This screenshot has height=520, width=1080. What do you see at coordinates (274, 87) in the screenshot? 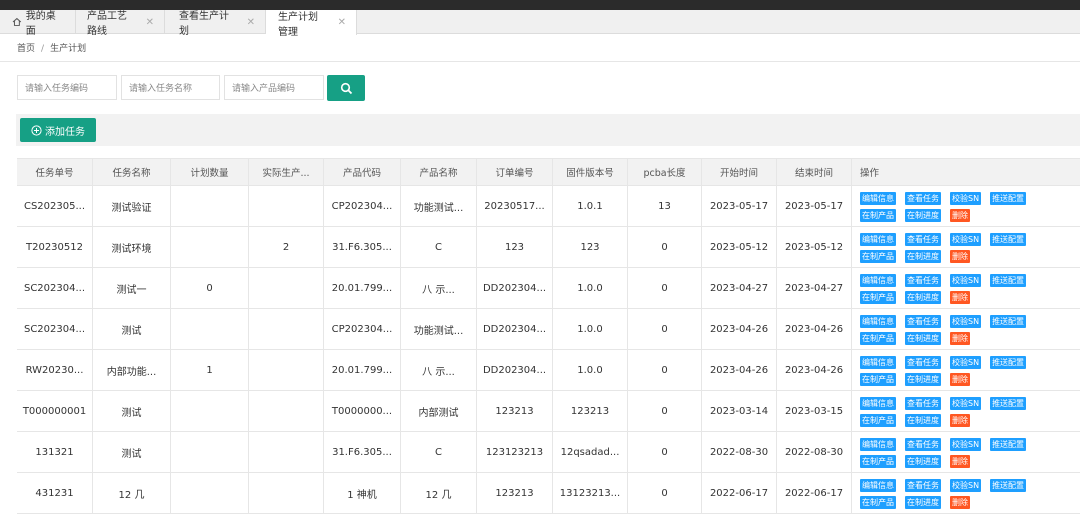
I see `product-code-input: 请输入产品编码` at bounding box center [274, 87].